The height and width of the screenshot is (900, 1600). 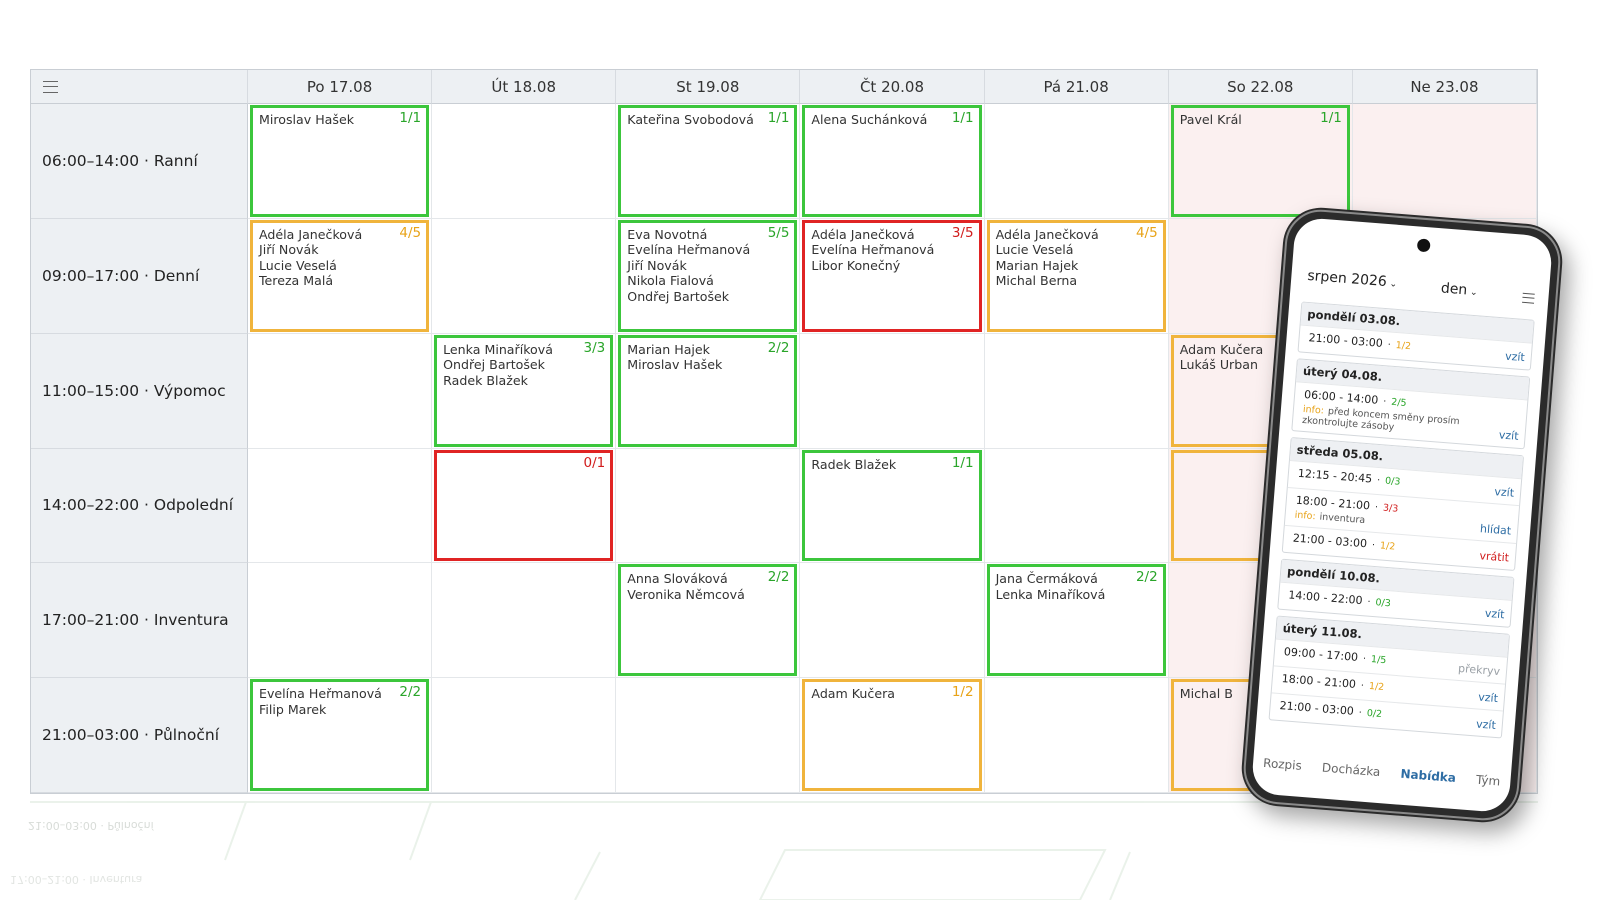 I want to click on shift-assignment: 2/2 Evelína Heřmanová Filip Marek, so click(x=340, y=735).